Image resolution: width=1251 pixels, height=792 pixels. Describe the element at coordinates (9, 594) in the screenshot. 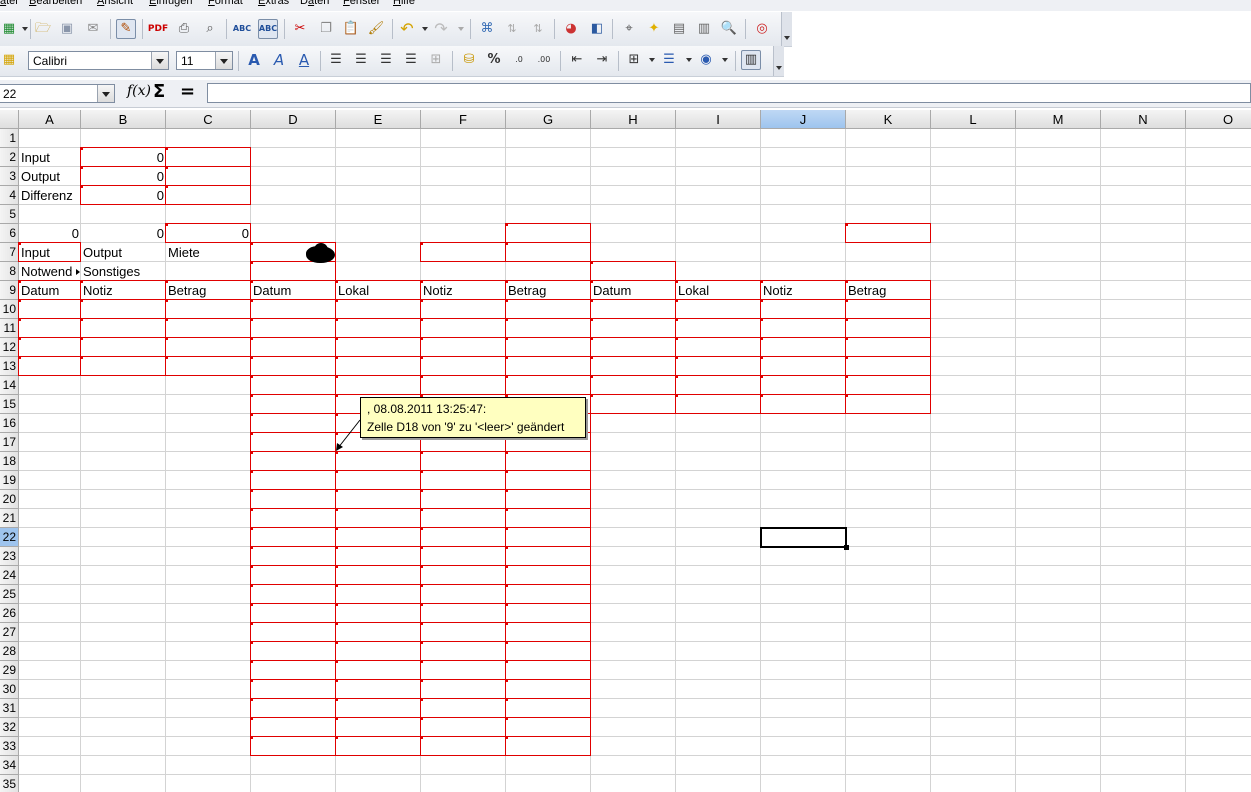

I see `row-header-25: 25` at that location.